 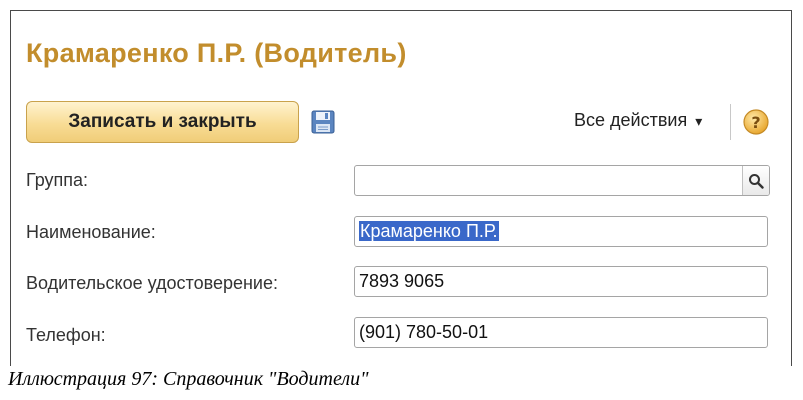 I want to click on search-icon, so click(x=756, y=181).